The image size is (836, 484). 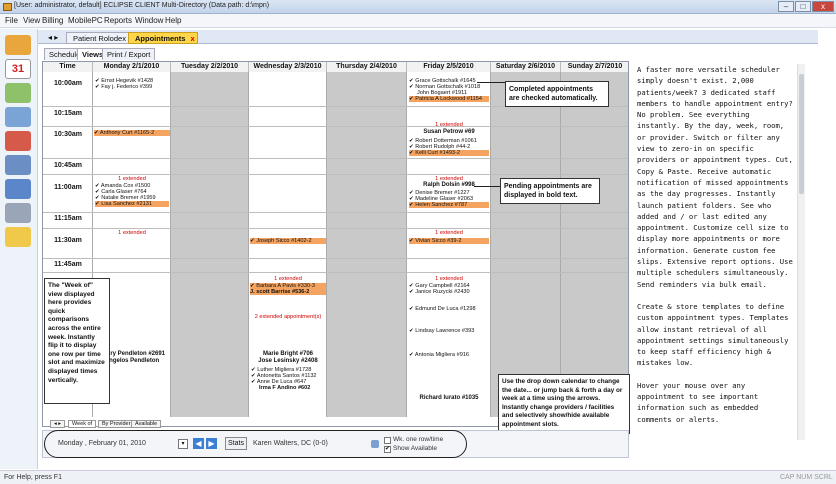 I want to click on tab-print-export: Print / Export, so click(x=129, y=54).